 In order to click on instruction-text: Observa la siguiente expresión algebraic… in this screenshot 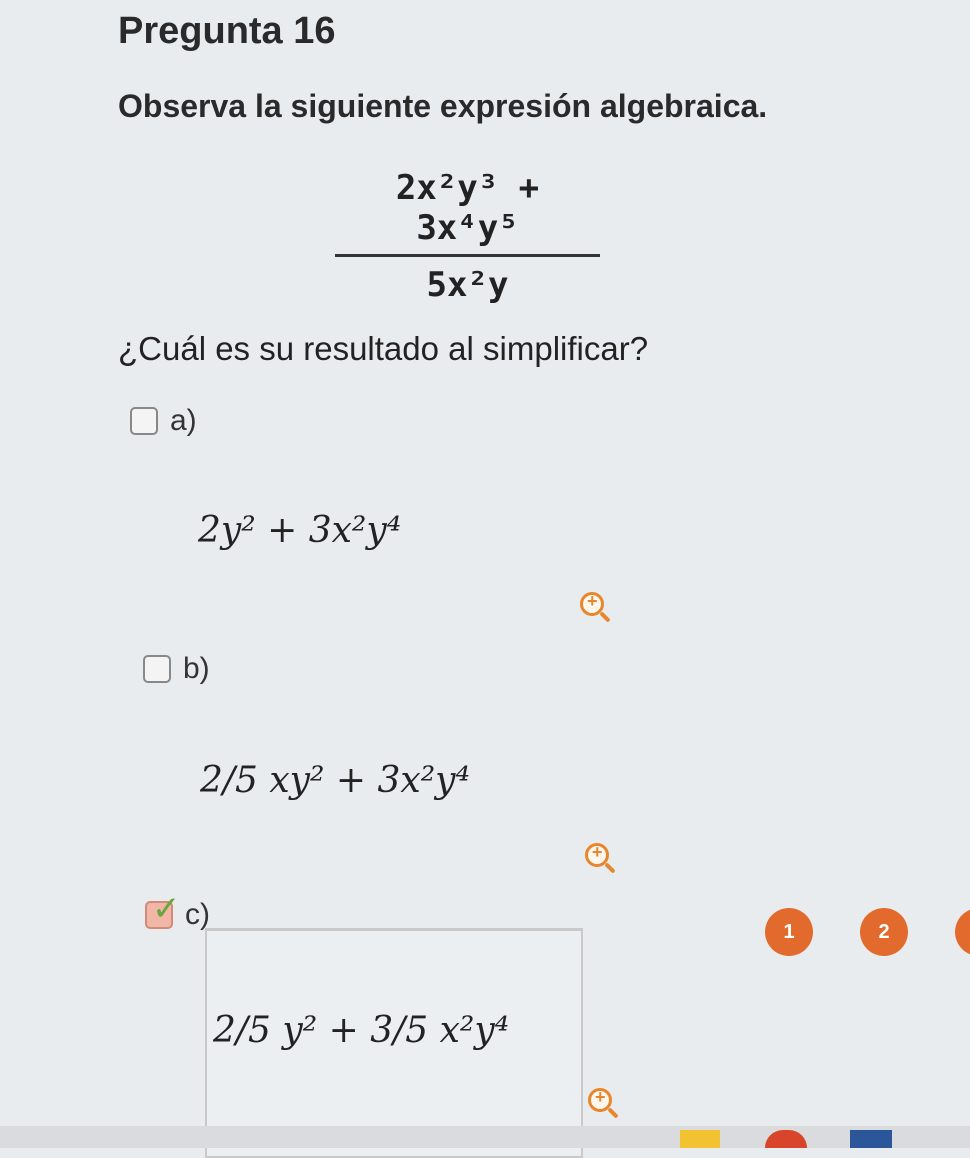, I will do `click(443, 106)`.